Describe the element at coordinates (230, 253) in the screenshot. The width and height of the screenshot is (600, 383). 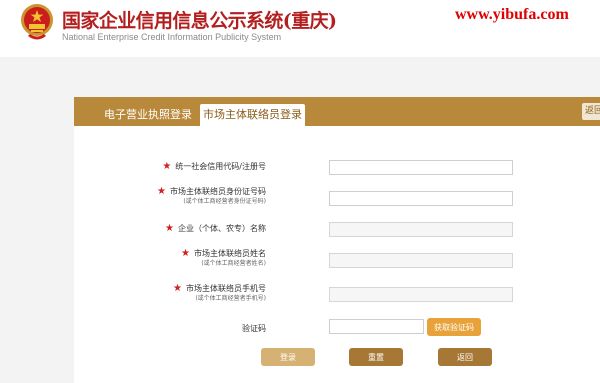
I see `contact-name-label-text: 市场主体联络员姓名` at that location.